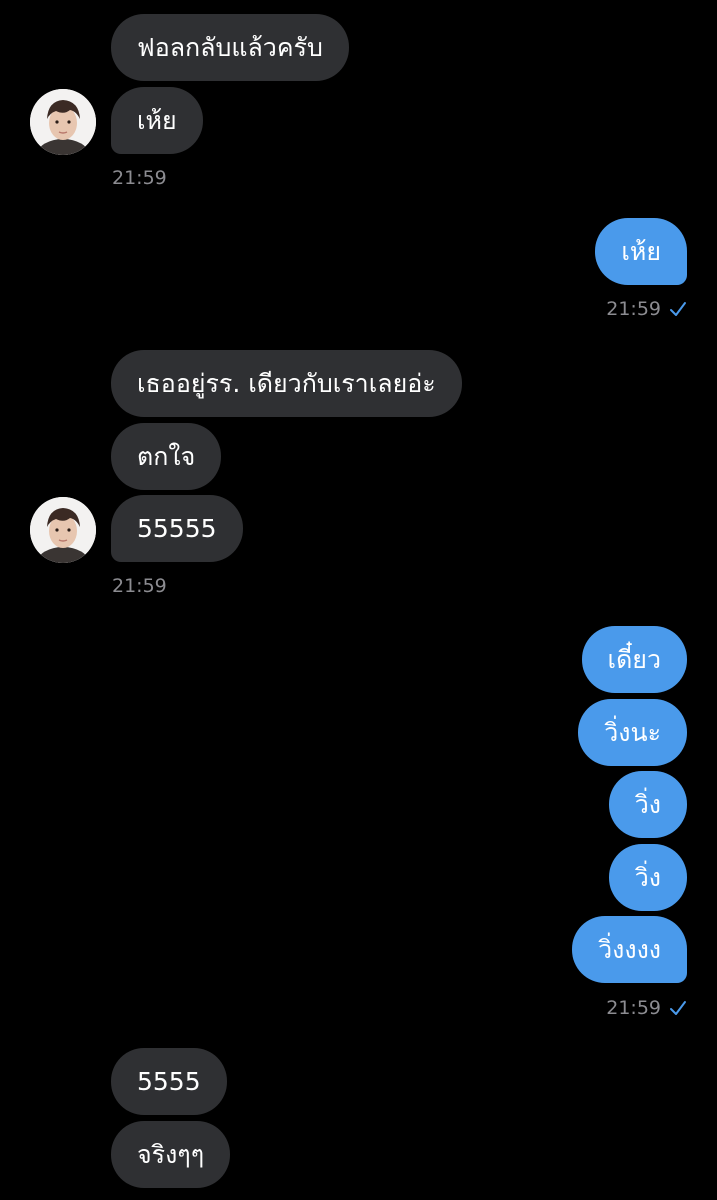 This screenshot has width=717, height=1200. What do you see at coordinates (632, 732) in the screenshot?
I see `outgoing-message-bubble: วิ่งนะ` at bounding box center [632, 732].